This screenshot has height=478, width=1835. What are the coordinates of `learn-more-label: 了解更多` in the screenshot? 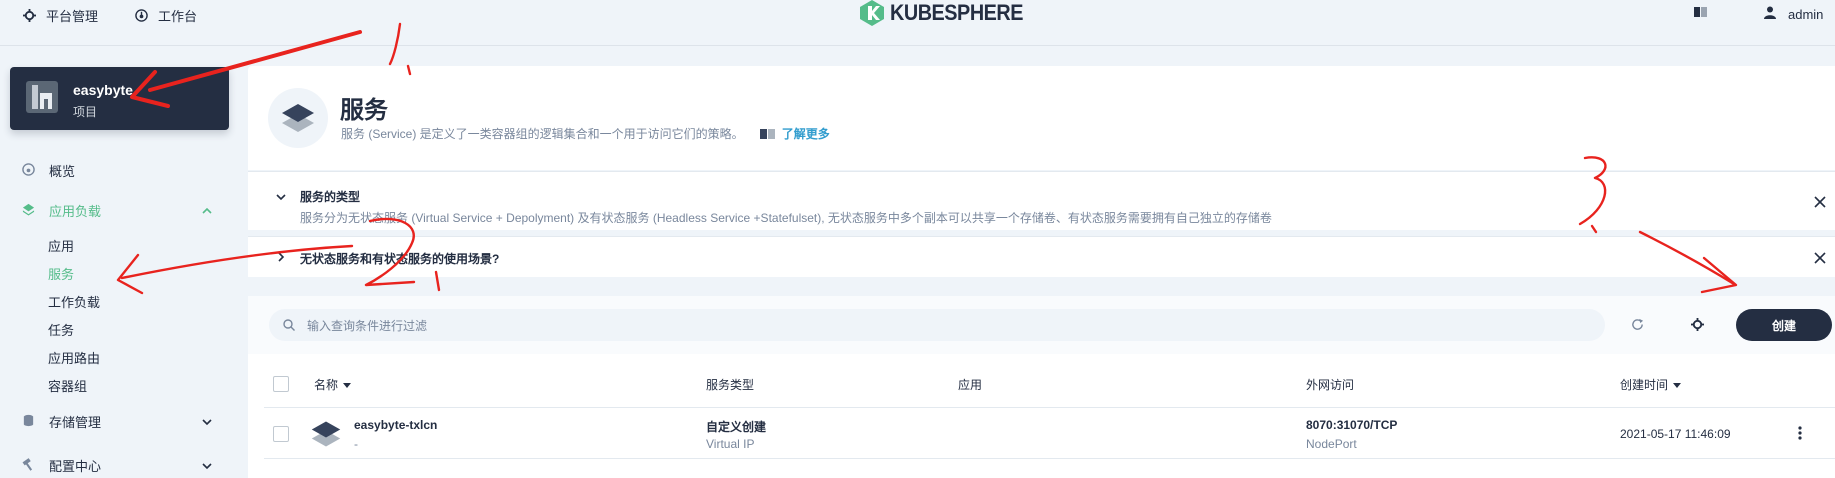 It's located at (805, 134).